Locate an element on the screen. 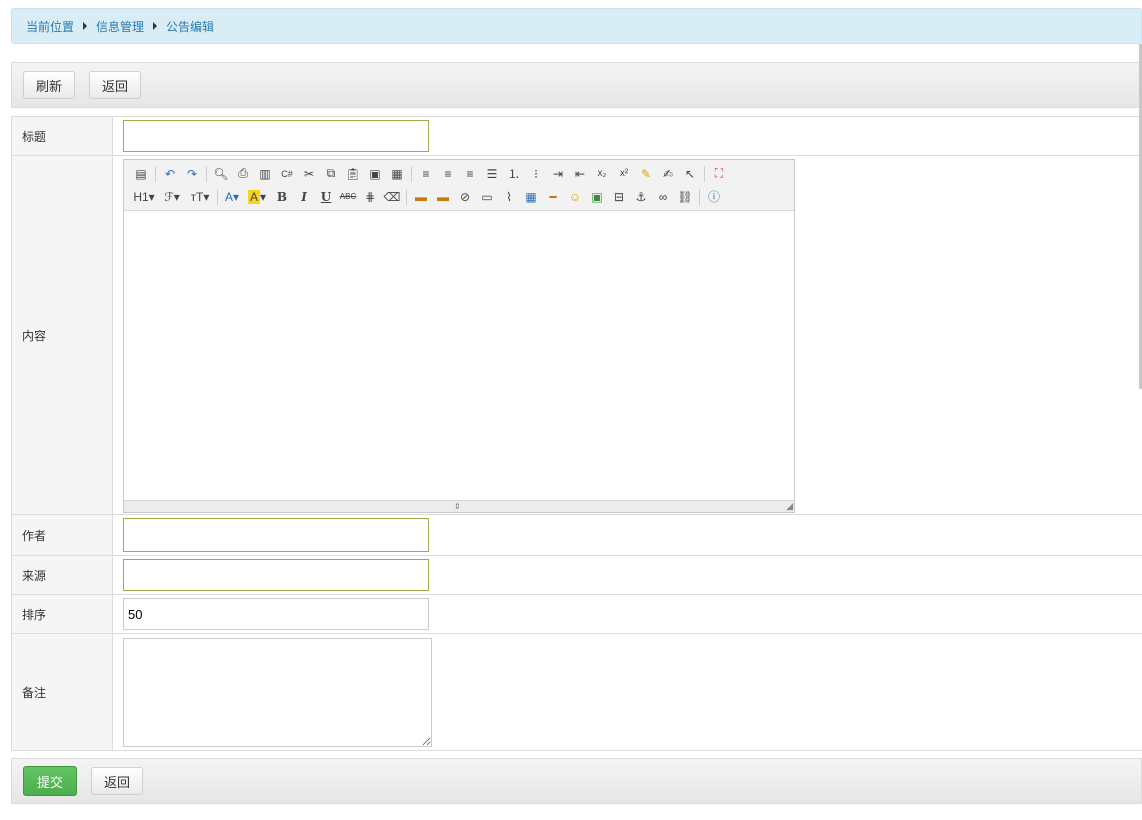  subscript-icon: x₂ is located at coordinates (602, 174).